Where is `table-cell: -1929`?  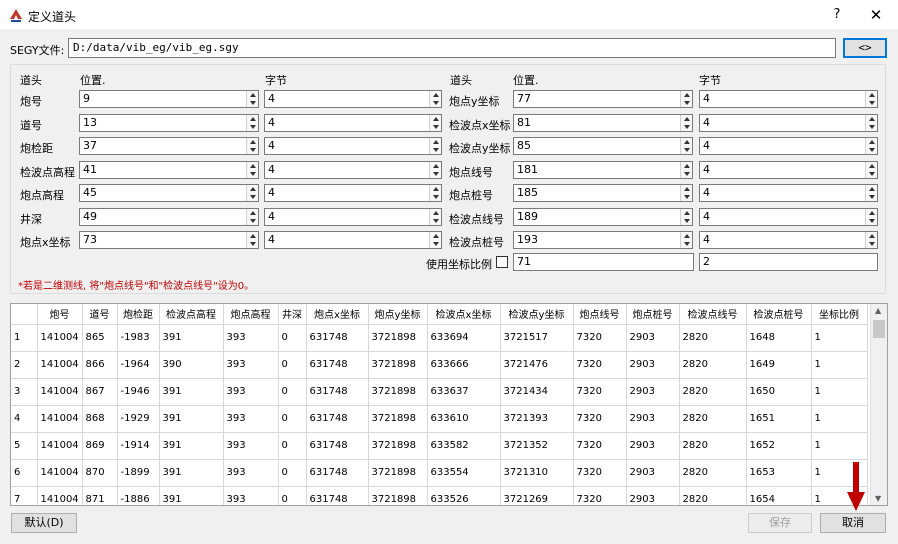 table-cell: -1929 is located at coordinates (138, 419).